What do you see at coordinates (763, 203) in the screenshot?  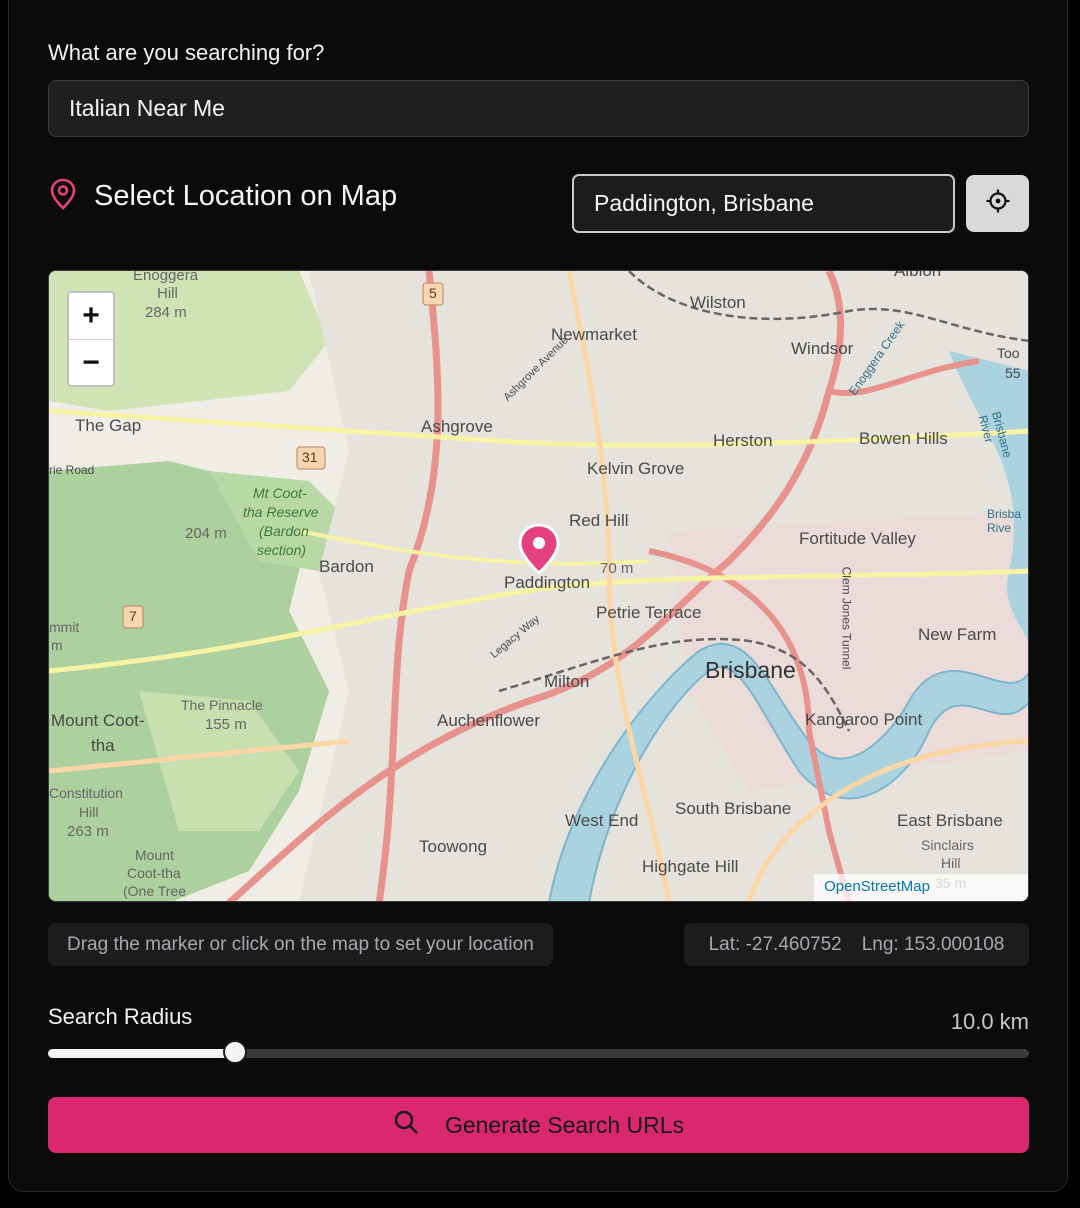 I see `location-search-input` at bounding box center [763, 203].